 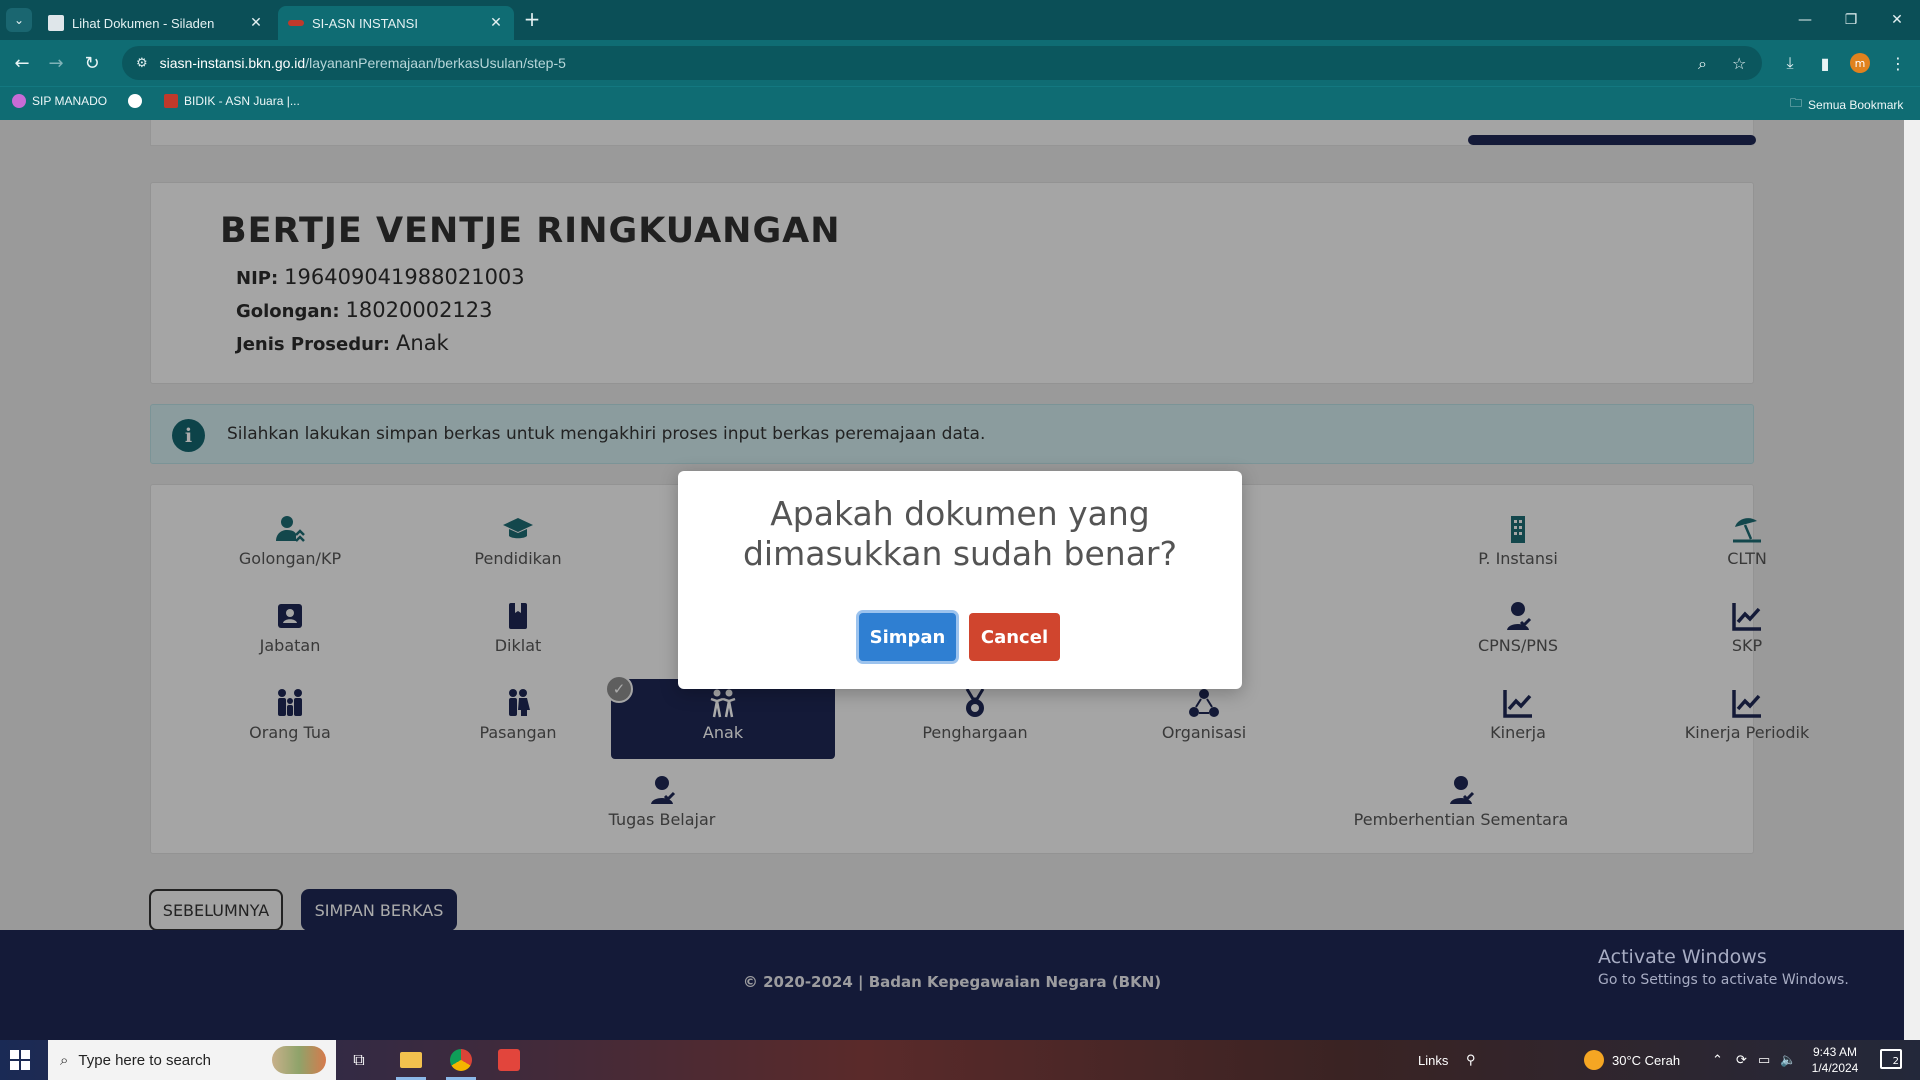 What do you see at coordinates (365, 23) in the screenshot?
I see `tab-title: SI-ASN INSTANSI` at bounding box center [365, 23].